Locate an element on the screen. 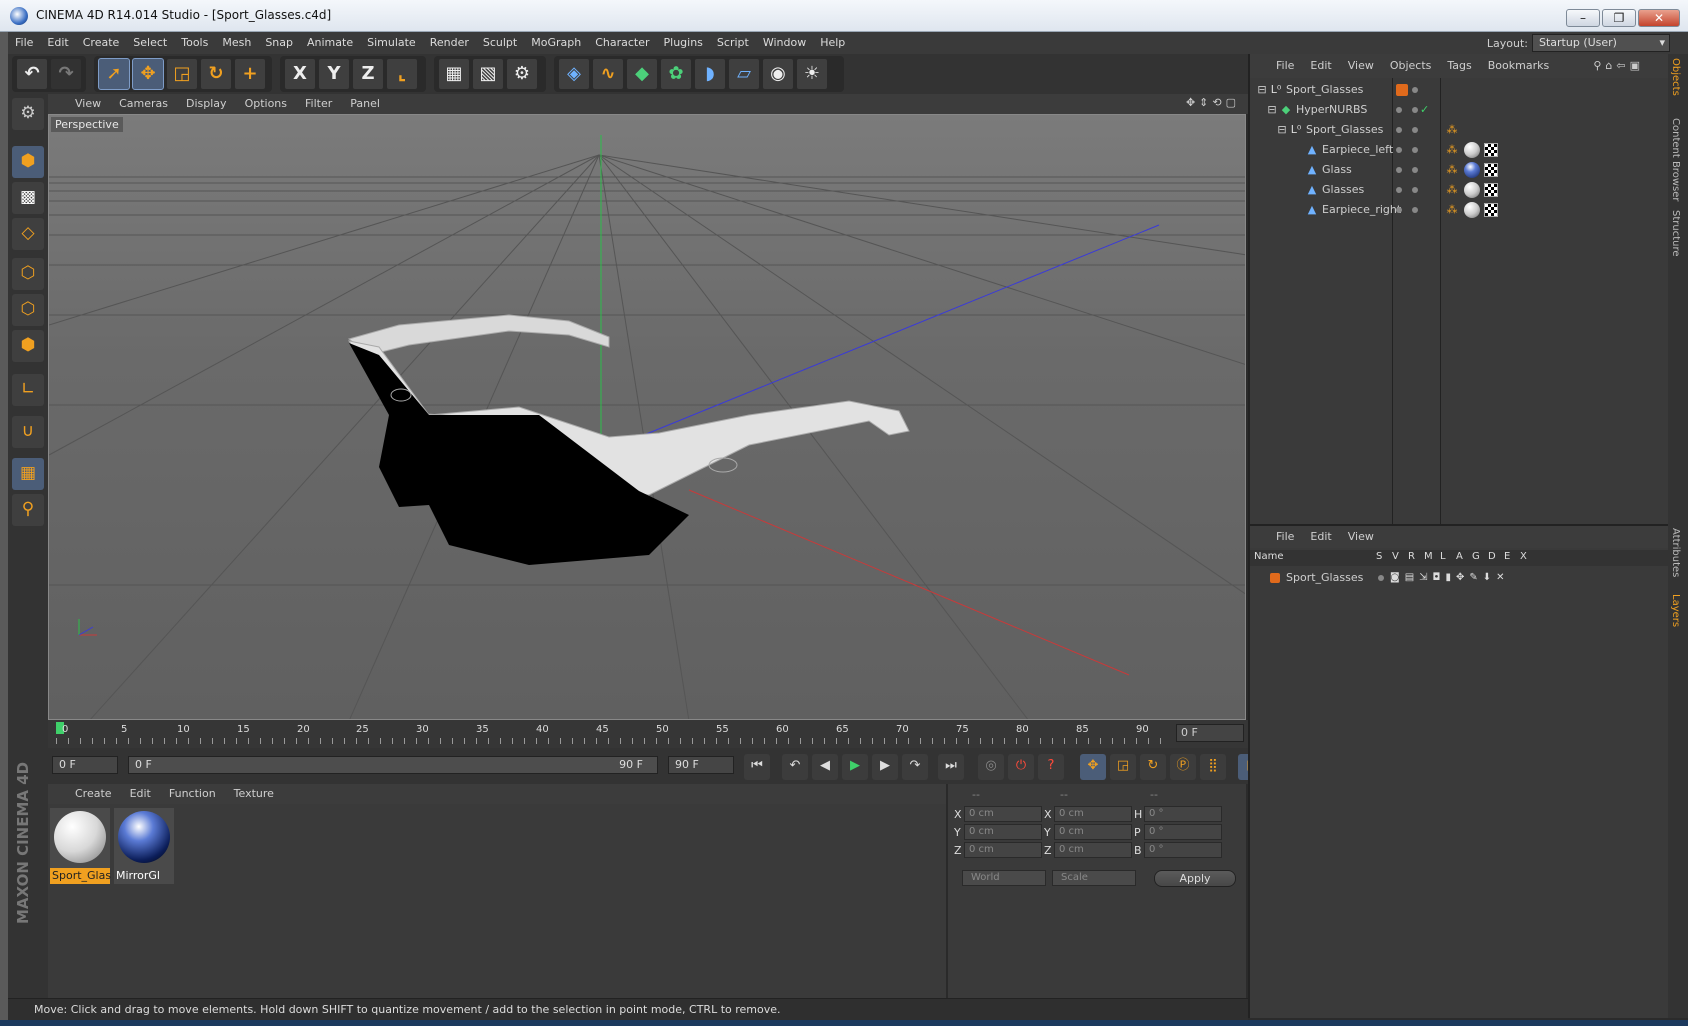  layer-row: Sport_Glasses ◙▤⇲◘▮✥✎⬇✕ is located at coordinates (1455, 578).